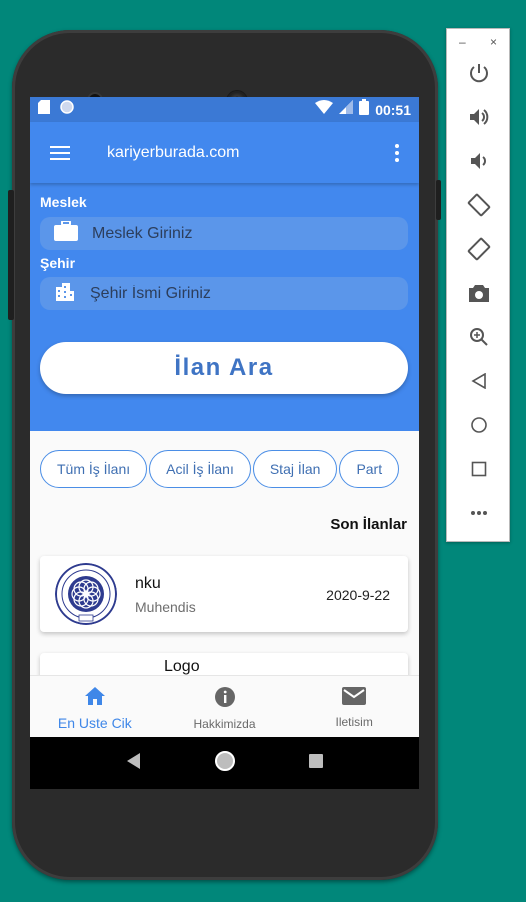 This screenshot has height=902, width=526. I want to click on screenshot-button, so click(479, 293).